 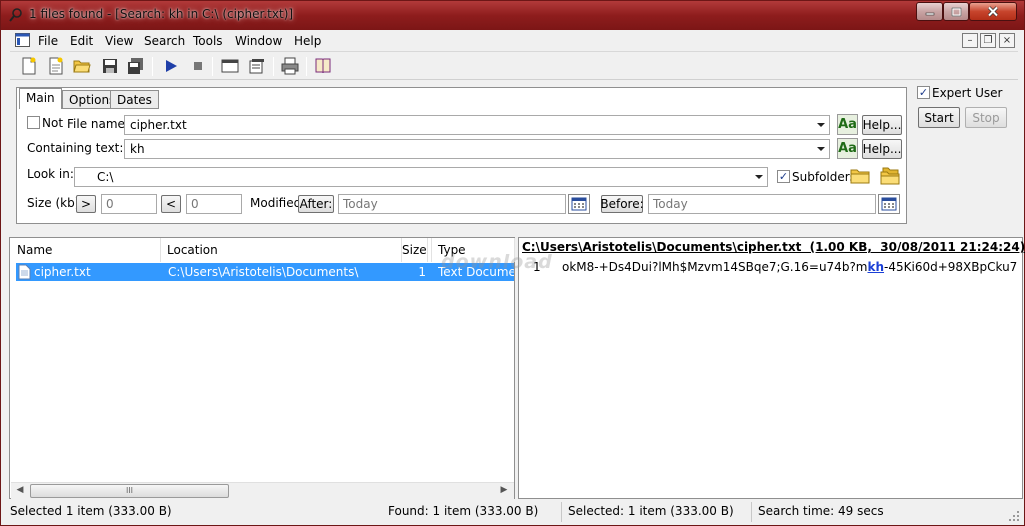 I want to click on save-disk-icon, so click(x=110, y=66).